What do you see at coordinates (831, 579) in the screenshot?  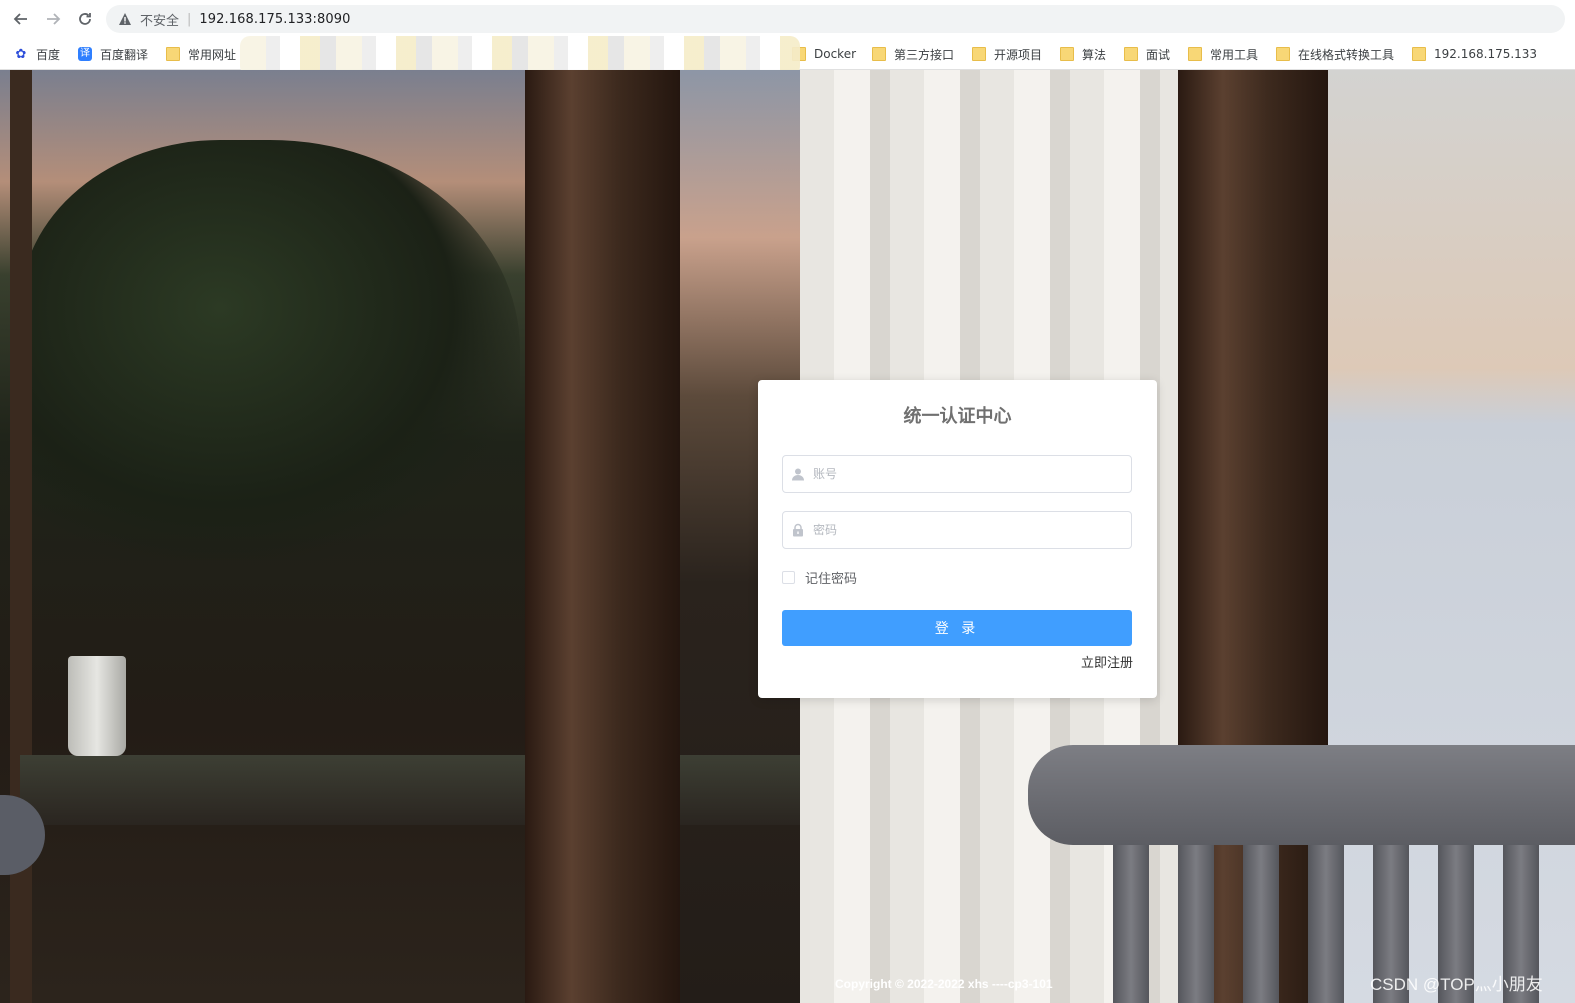 I see `remember-label: 记住密码` at bounding box center [831, 579].